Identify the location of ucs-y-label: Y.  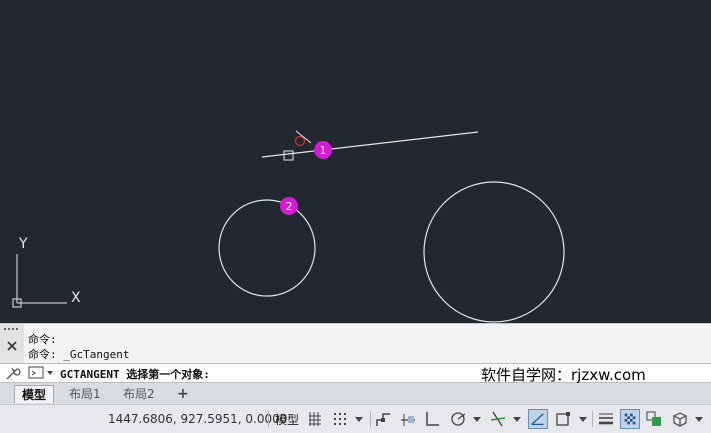
(23, 244).